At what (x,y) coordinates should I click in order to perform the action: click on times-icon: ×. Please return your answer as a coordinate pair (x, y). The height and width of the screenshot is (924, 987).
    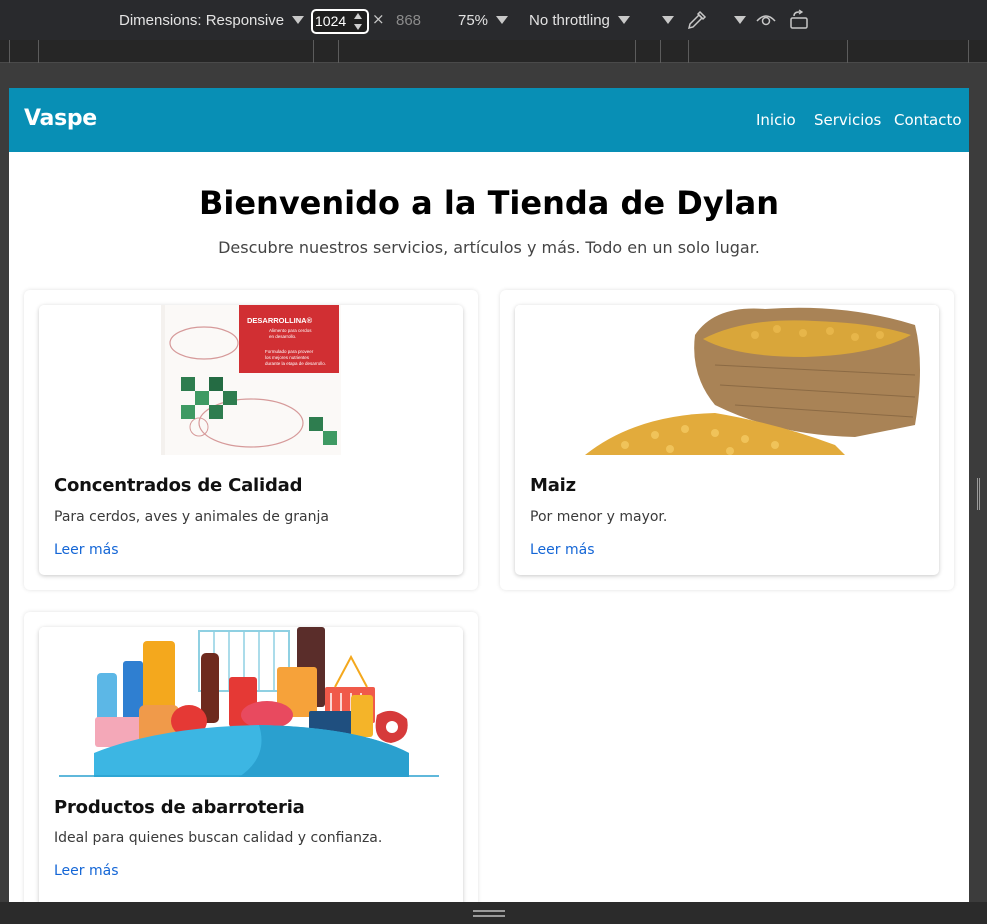
    Looking at the image, I should click on (378, 19).